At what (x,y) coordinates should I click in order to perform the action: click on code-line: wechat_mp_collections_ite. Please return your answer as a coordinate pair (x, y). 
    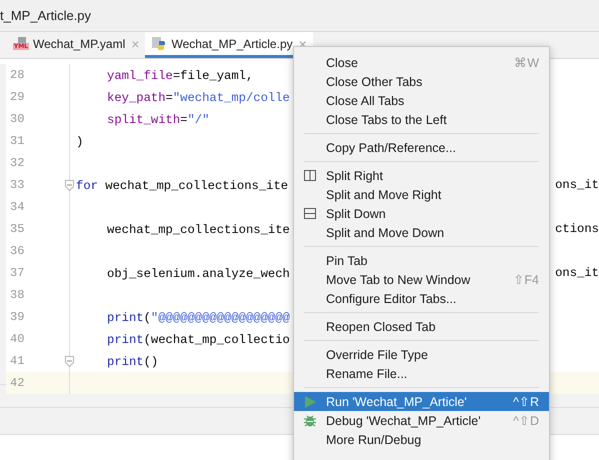
    Looking at the image, I should click on (198, 230).